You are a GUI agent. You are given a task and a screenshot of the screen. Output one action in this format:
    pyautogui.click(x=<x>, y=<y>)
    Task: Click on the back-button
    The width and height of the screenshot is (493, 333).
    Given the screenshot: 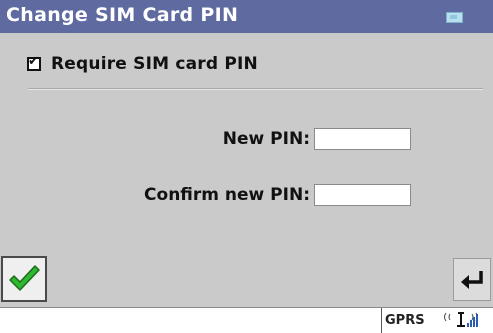 What is the action you would take?
    pyautogui.click(x=472, y=279)
    